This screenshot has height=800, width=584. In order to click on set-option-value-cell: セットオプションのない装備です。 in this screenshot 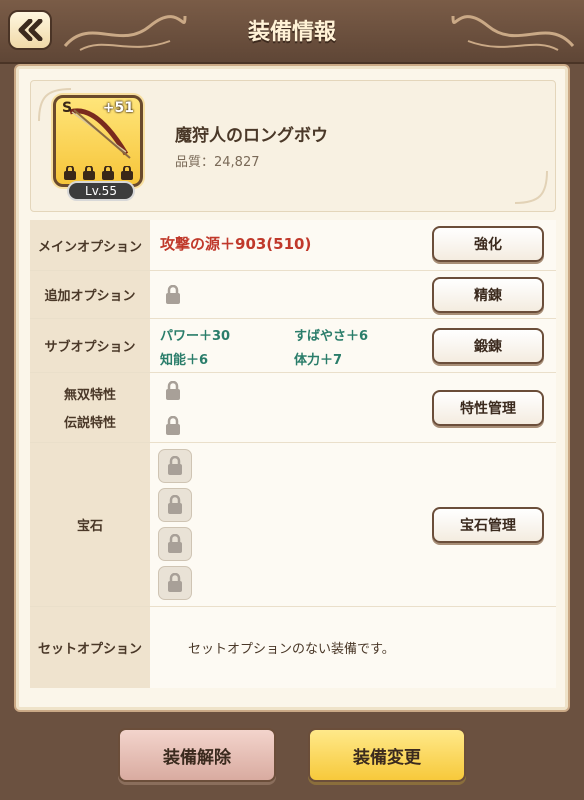, I will do `click(353, 647)`.